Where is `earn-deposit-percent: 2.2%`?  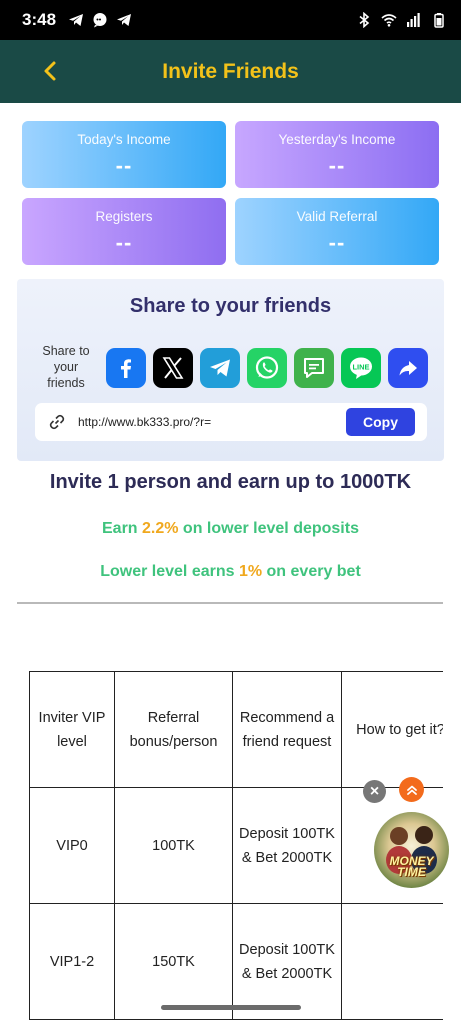 earn-deposit-percent: 2.2% is located at coordinates (160, 528).